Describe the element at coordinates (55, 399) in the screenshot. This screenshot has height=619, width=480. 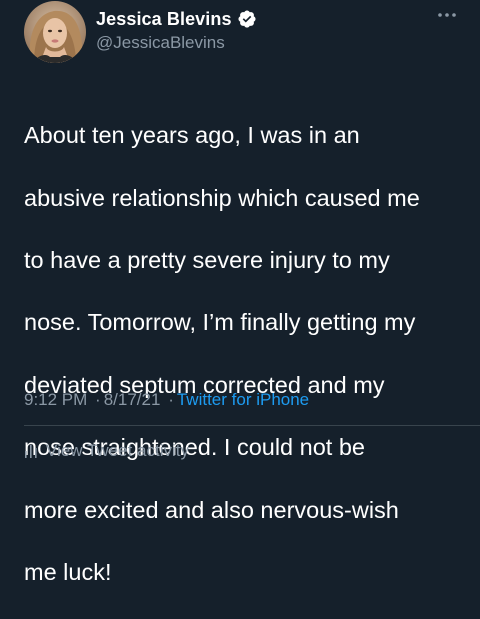
I see `tweet-time: 9:12 PM` at that location.